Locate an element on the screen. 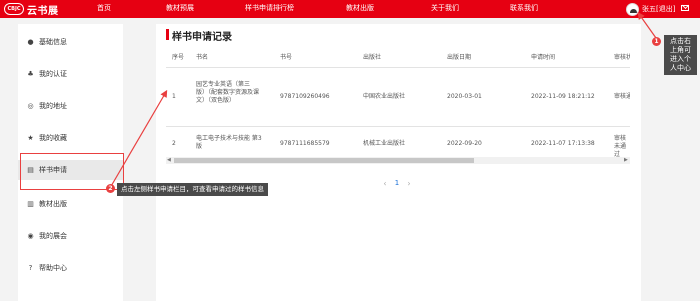  user-icon: ● is located at coordinates (30, 41).